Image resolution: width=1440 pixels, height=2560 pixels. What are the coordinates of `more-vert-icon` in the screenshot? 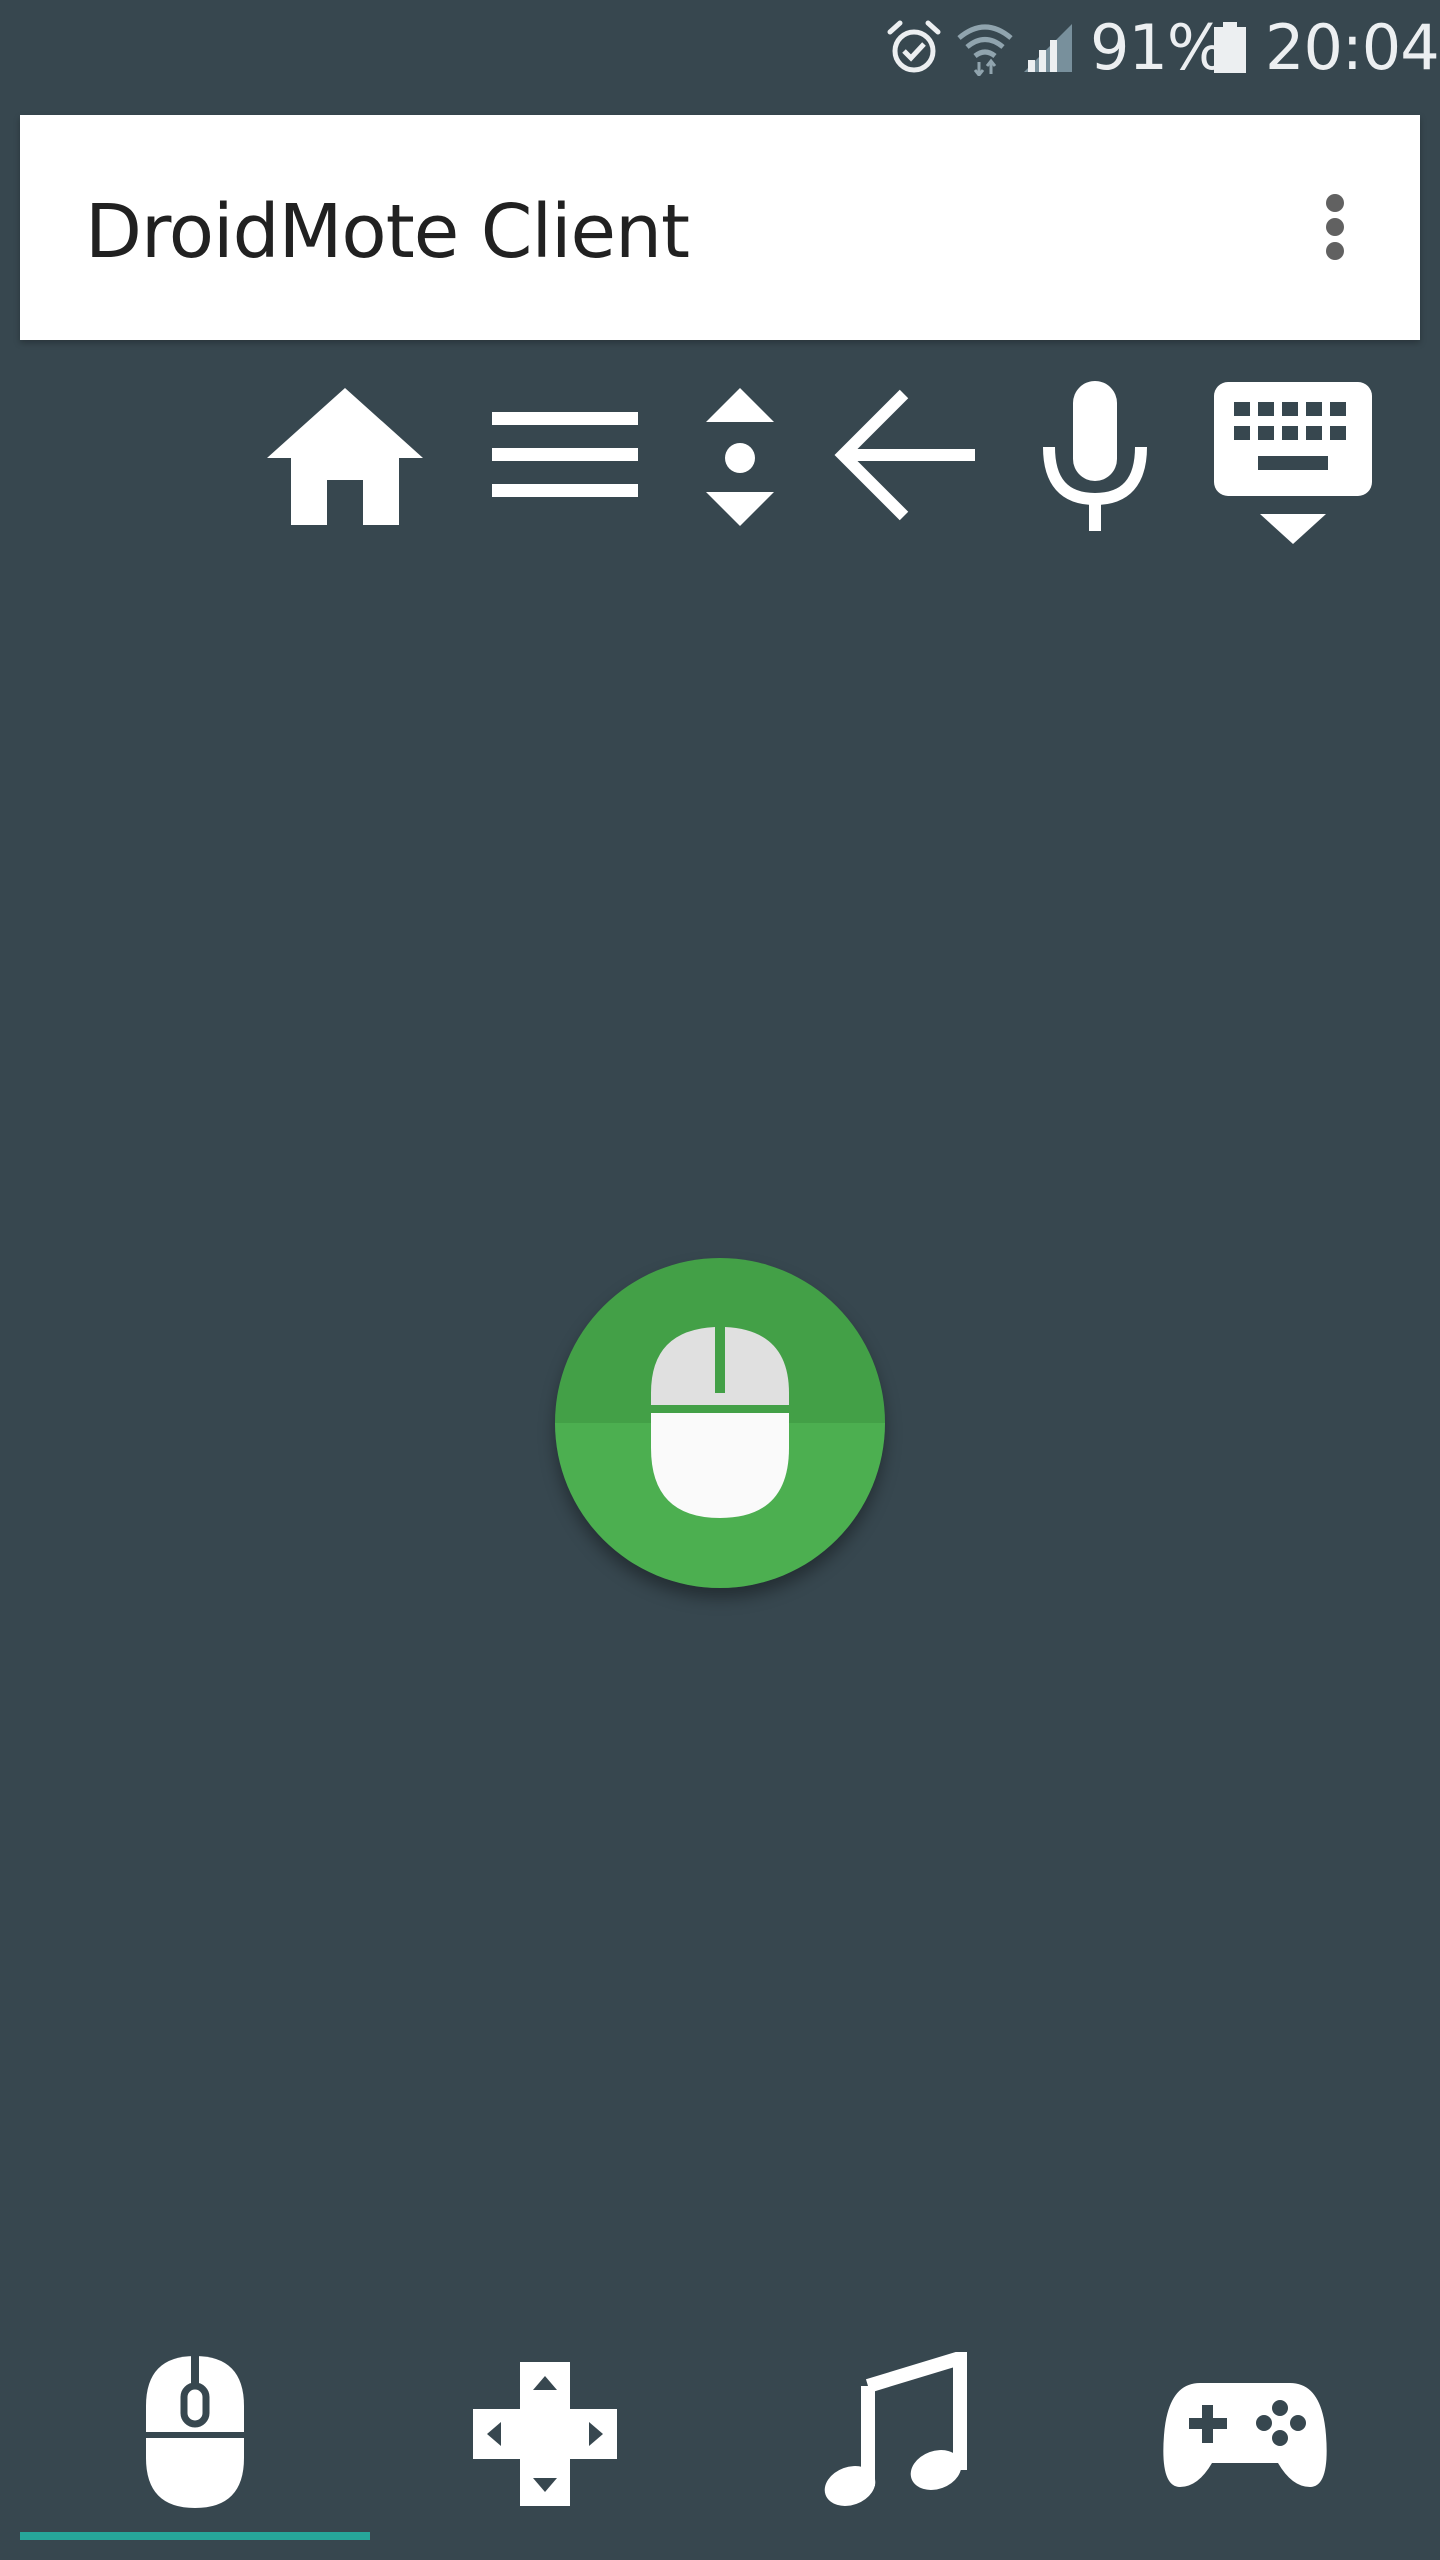 It's located at (1335, 227).